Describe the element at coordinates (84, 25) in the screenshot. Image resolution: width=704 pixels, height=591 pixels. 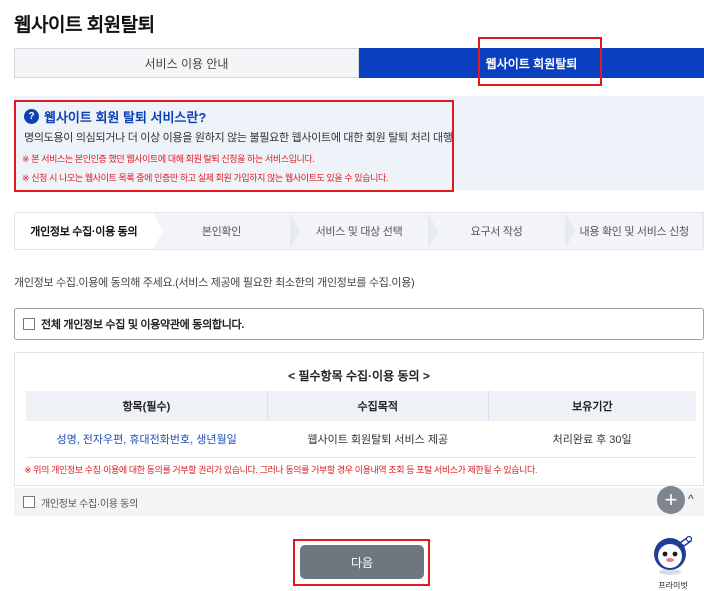
I see `page-title: 웹사이트 회원탈퇴` at that location.